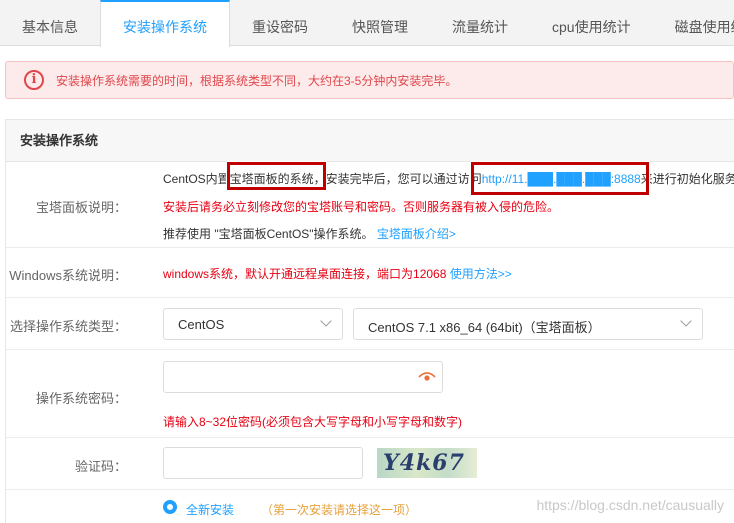 The image size is (734, 523). Describe the element at coordinates (380, 23) in the screenshot. I see `tab-snapshots: 快照管理` at that location.